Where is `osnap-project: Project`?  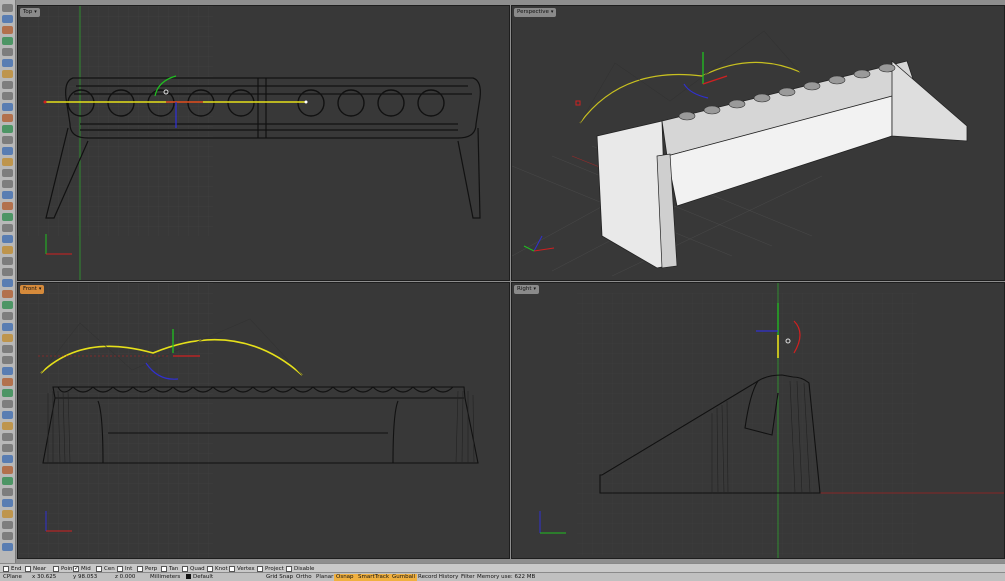 osnap-project: Project is located at coordinates (270, 568).